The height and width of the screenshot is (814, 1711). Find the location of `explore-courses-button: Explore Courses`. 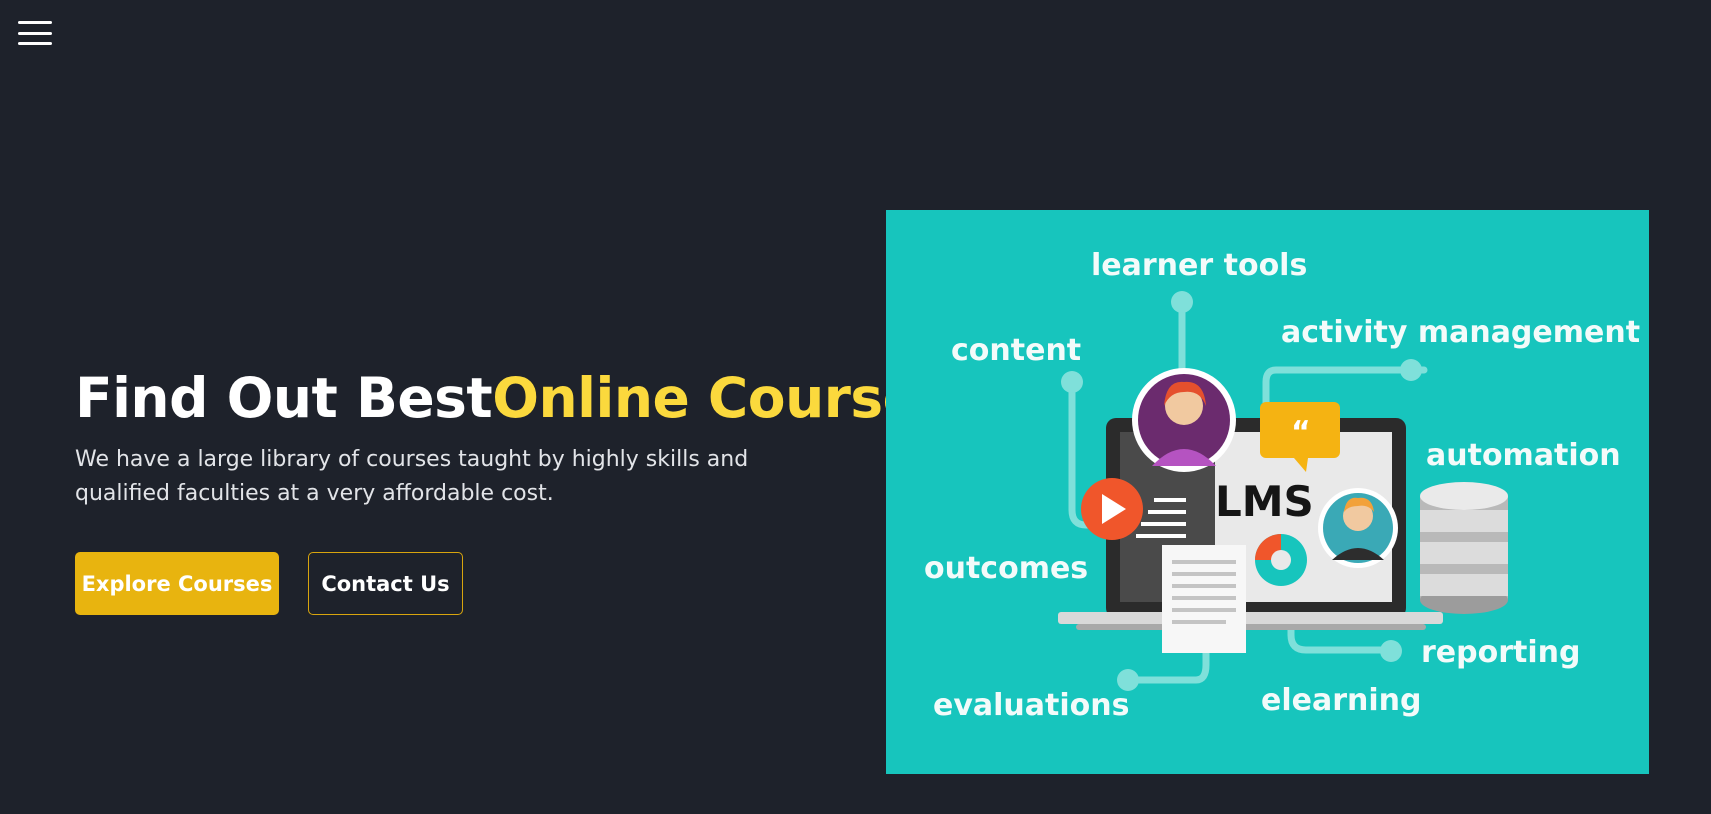

explore-courses-button: Explore Courses is located at coordinates (177, 583).